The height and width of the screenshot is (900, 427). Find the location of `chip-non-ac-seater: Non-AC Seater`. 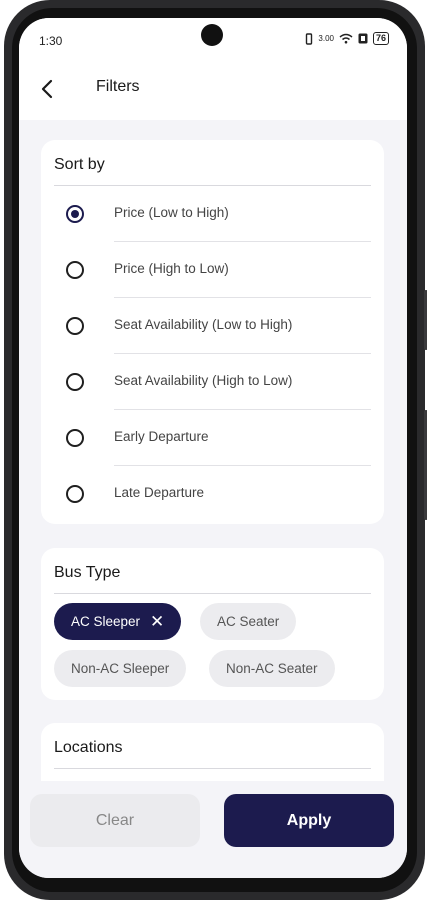

chip-non-ac-seater: Non-AC Seater is located at coordinates (272, 668).